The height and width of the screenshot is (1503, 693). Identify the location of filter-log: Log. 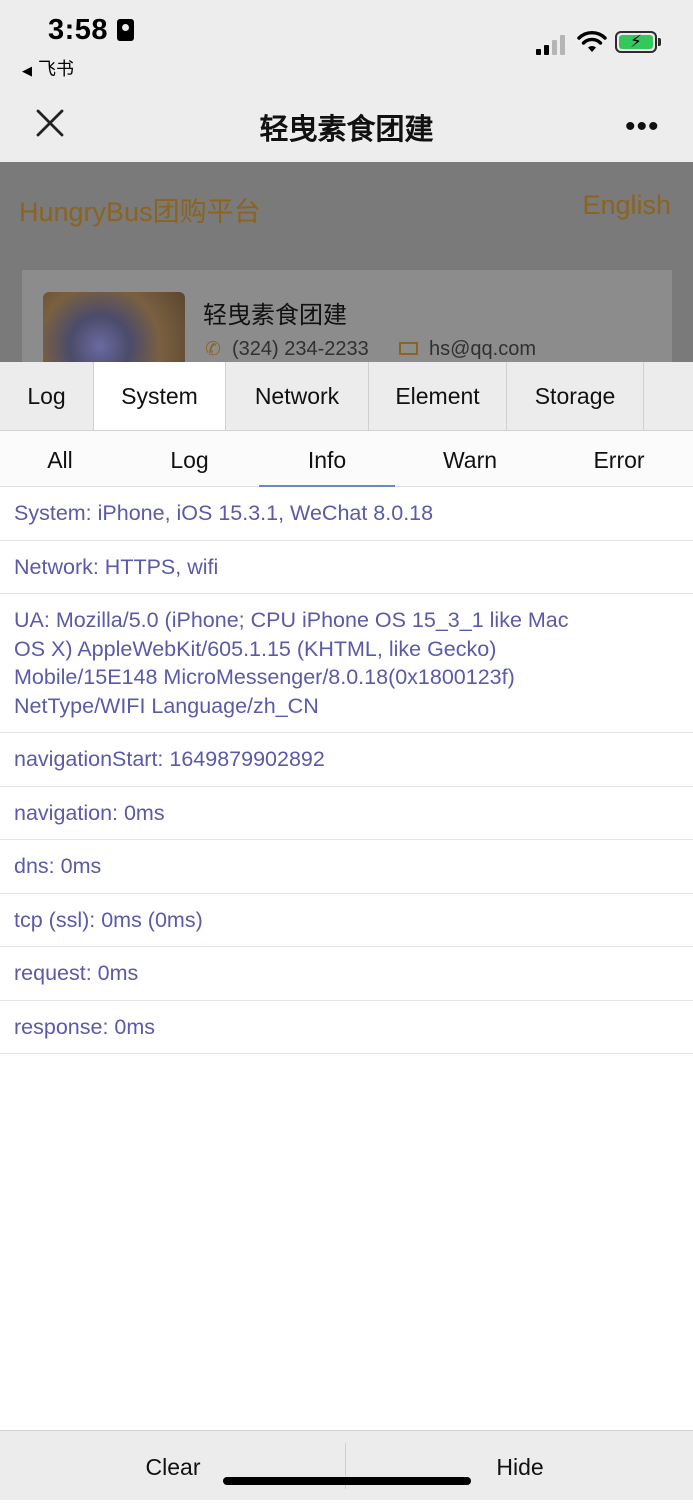
(189, 458).